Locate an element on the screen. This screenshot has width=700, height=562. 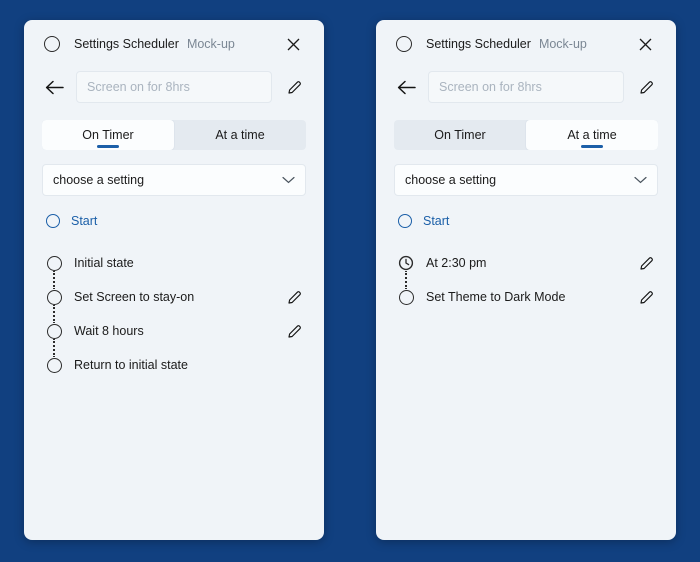
step-label: At 2:30 pm is located at coordinates (456, 263).